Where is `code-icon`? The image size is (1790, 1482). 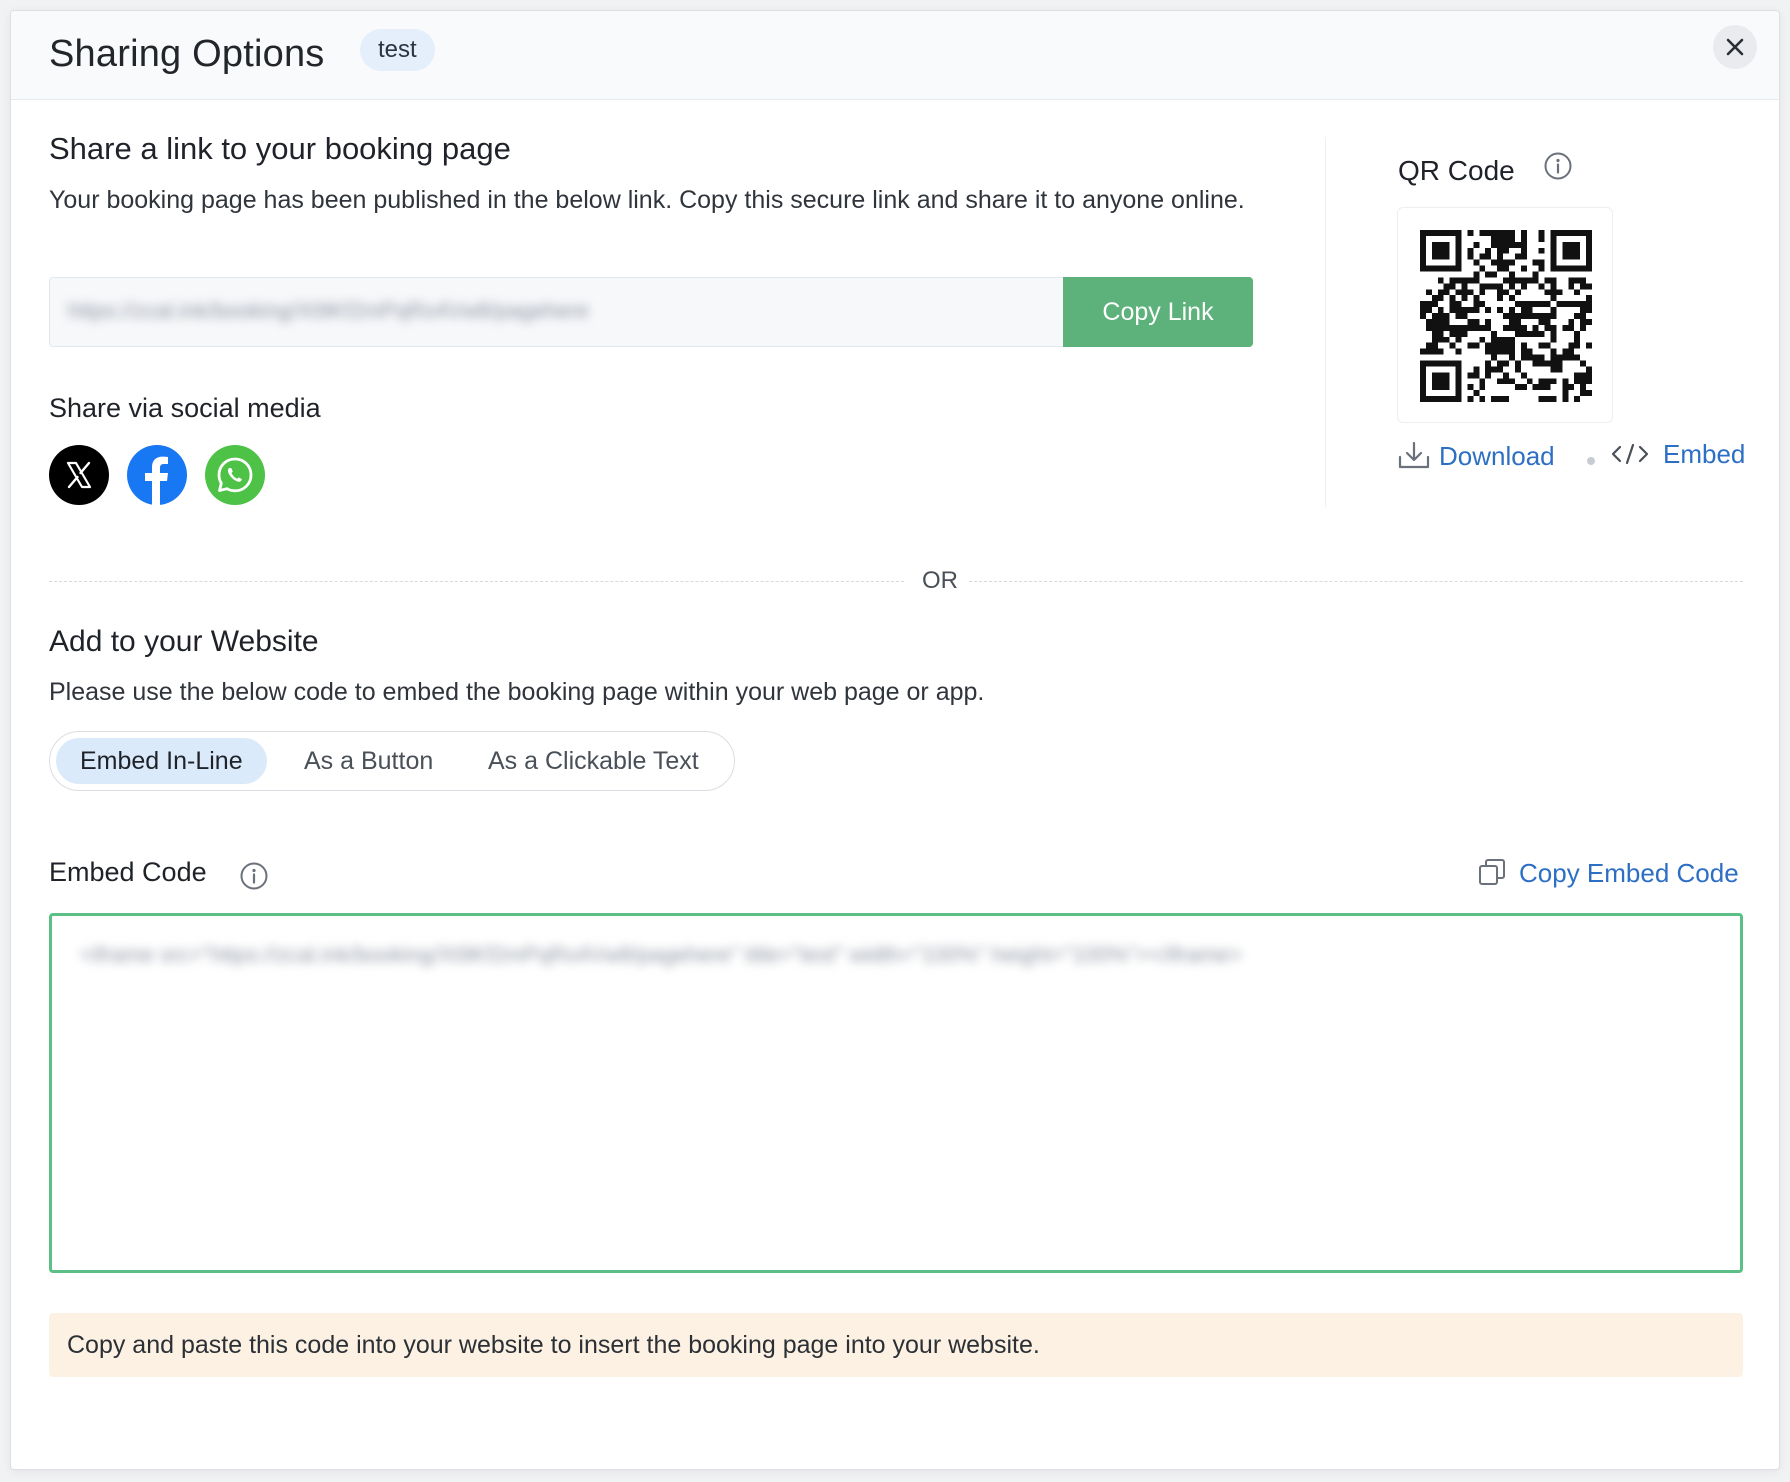
code-icon is located at coordinates (1630, 454).